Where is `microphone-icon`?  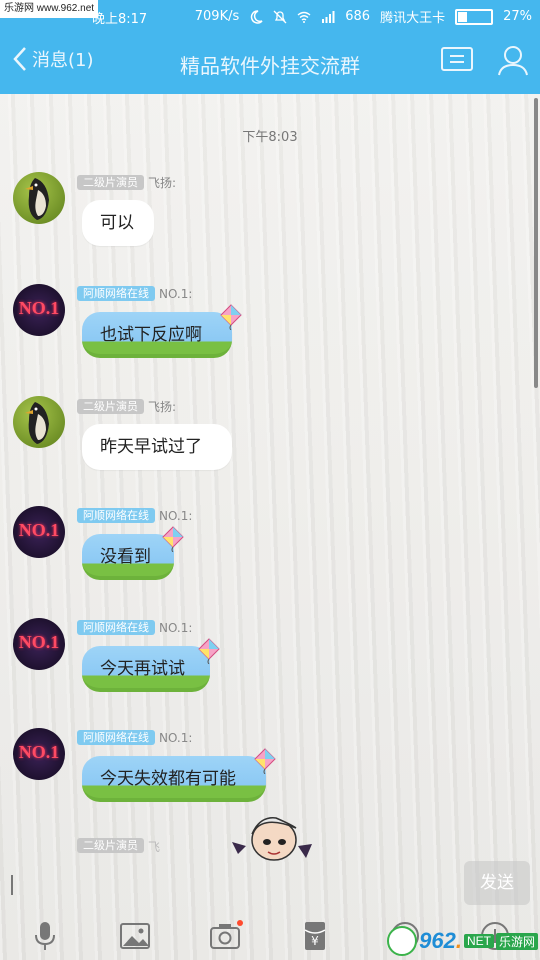
microphone-icon is located at coordinates (45, 936).